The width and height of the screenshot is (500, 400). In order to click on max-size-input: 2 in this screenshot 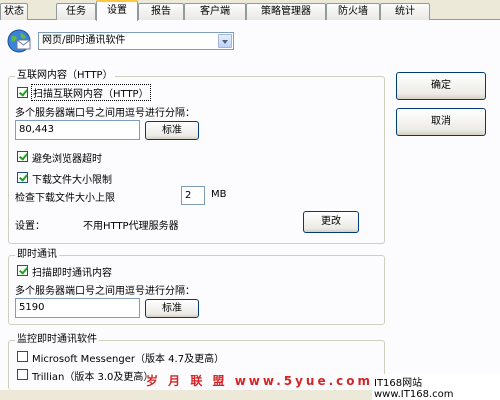, I will do `click(193, 195)`.